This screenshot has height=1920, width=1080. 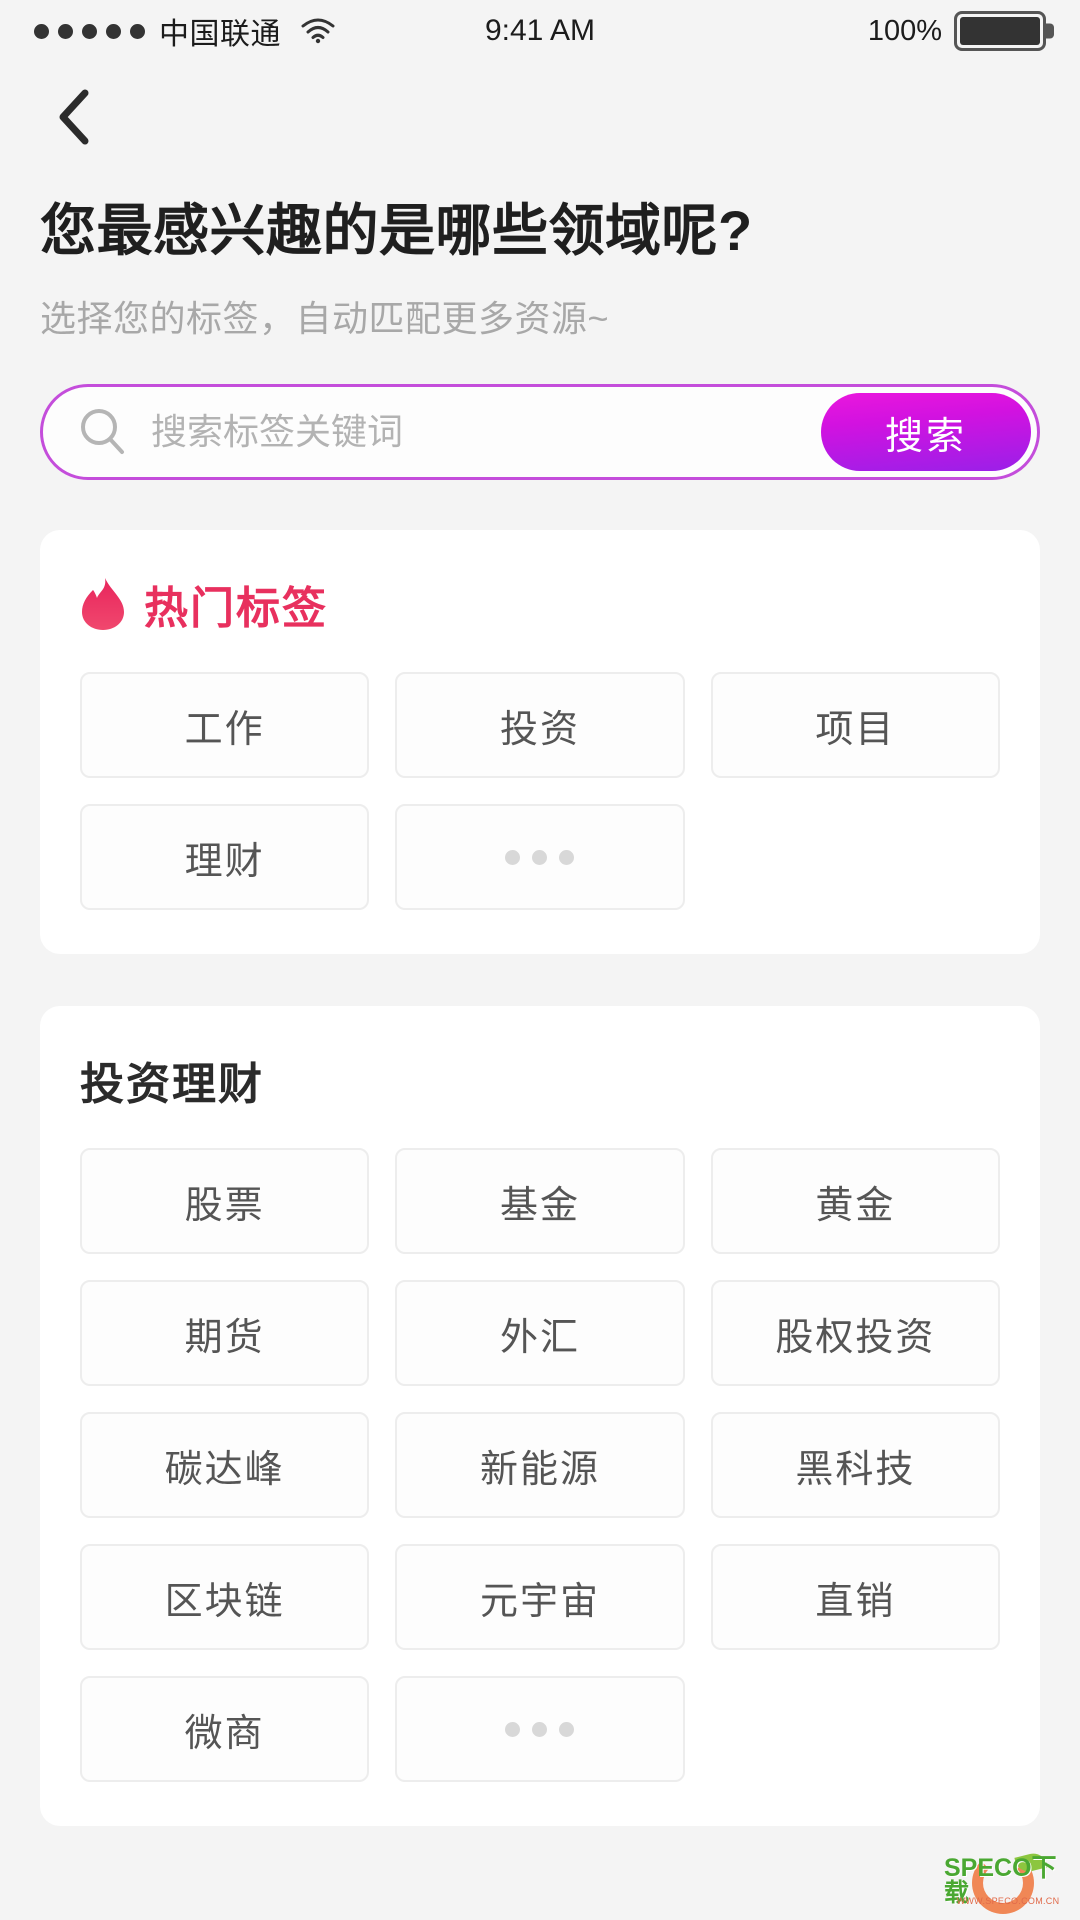 What do you see at coordinates (1000, 31) in the screenshot?
I see `battery-icon` at bounding box center [1000, 31].